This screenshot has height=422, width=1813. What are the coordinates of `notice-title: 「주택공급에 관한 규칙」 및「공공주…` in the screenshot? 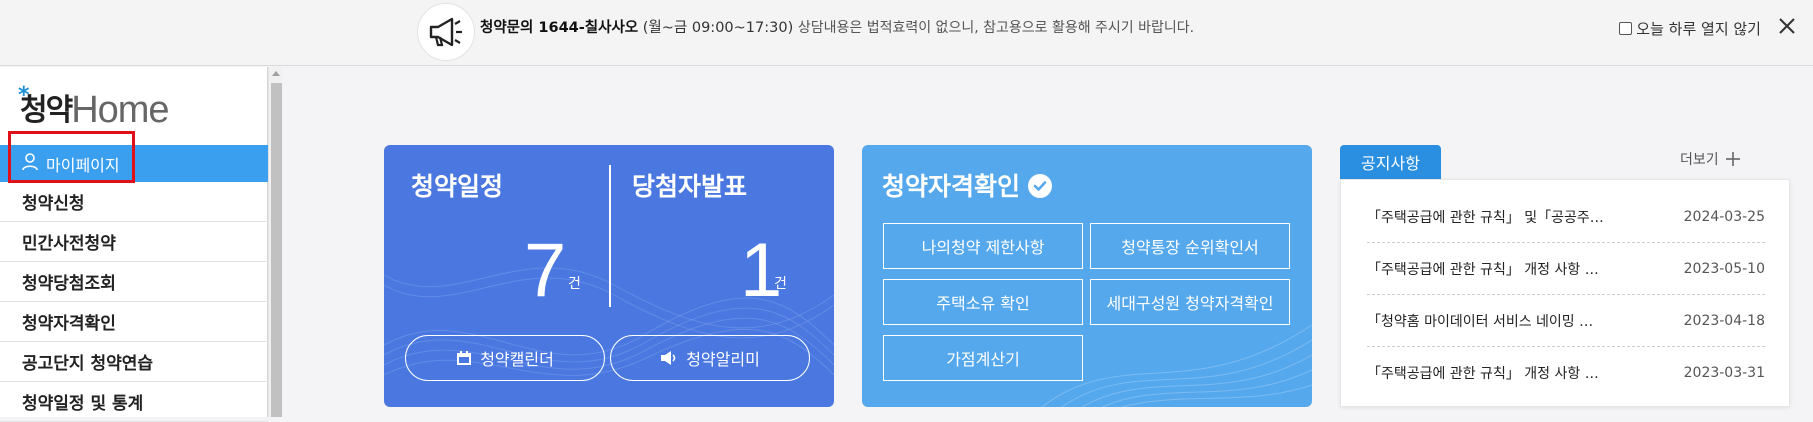 It's located at (1485, 217).